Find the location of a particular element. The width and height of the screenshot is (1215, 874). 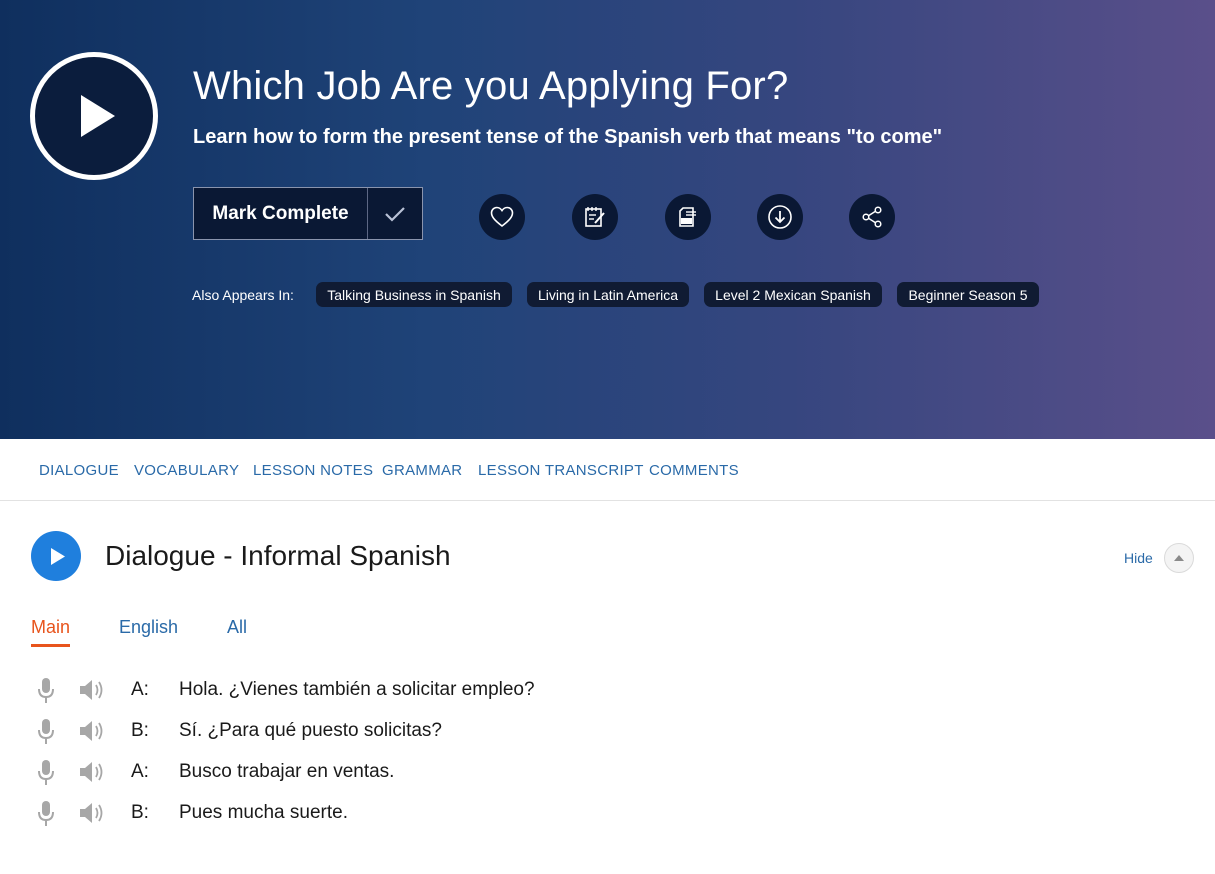

line-text: Pues mucha suerte. is located at coordinates (263, 812).